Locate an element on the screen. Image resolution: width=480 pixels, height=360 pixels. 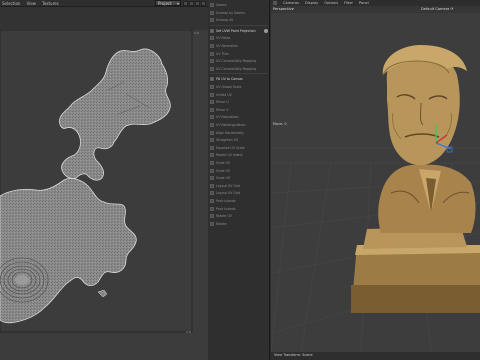
tool-item: Align Horizontally is located at coordinates (239, 133).